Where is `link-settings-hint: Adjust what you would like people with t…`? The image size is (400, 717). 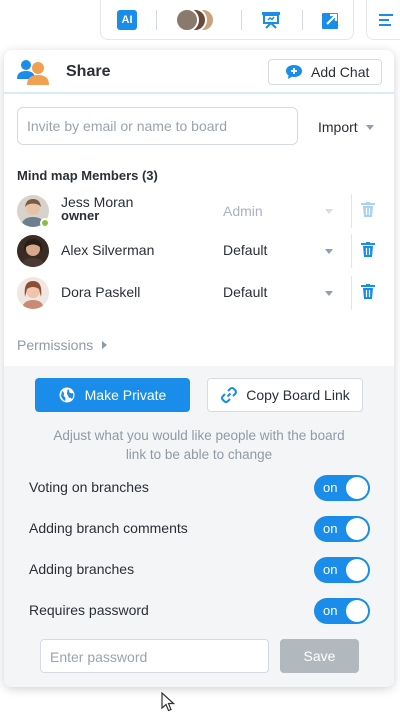 link-settings-hint: Adjust what you would like people with t… is located at coordinates (199, 445).